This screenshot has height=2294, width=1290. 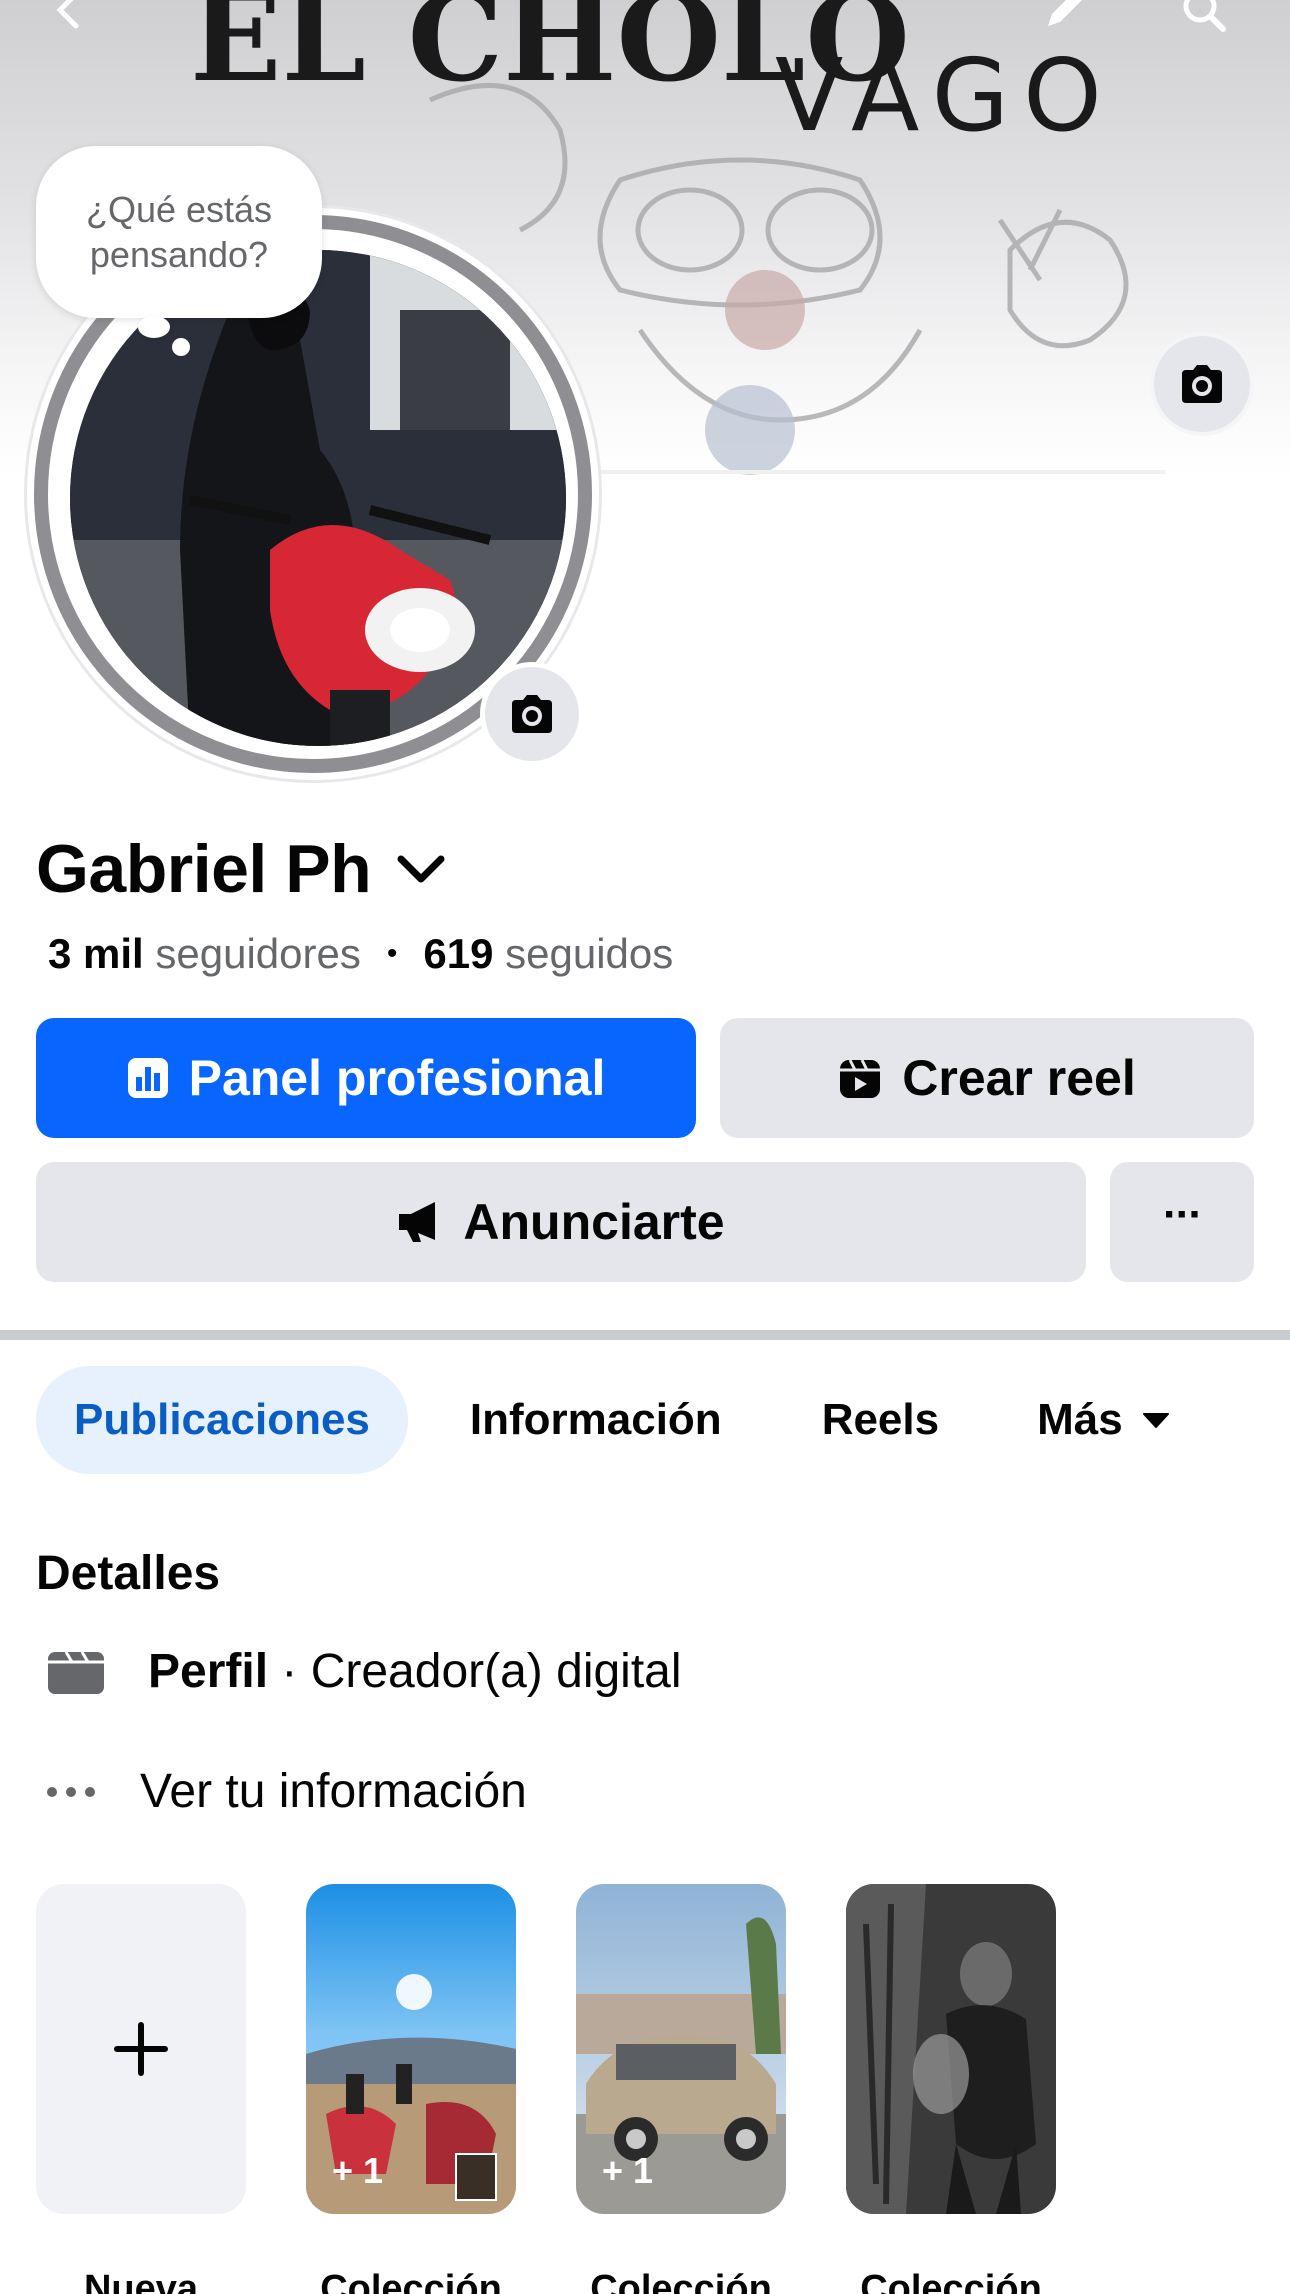 What do you see at coordinates (181, 347) in the screenshot?
I see `thought-bubble-tail-dot` at bounding box center [181, 347].